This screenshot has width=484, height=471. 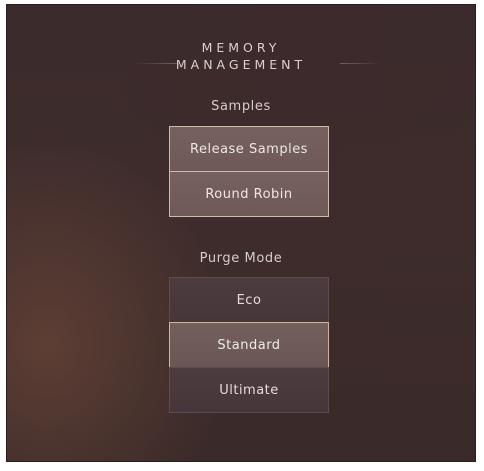 I want to click on purge-mode-standard-button: Standard, so click(x=249, y=345).